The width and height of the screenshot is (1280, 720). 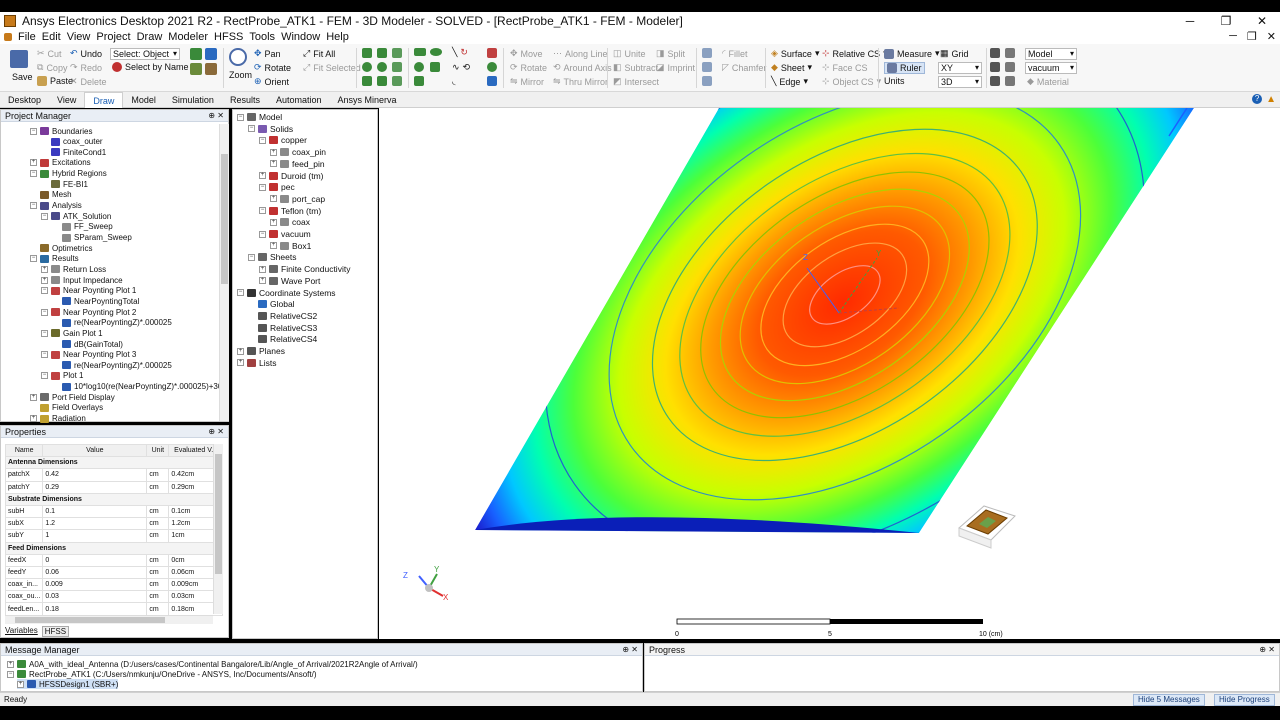 What do you see at coordinates (533, 82) in the screenshot?
I see `mirror-button: Mirror` at bounding box center [533, 82].